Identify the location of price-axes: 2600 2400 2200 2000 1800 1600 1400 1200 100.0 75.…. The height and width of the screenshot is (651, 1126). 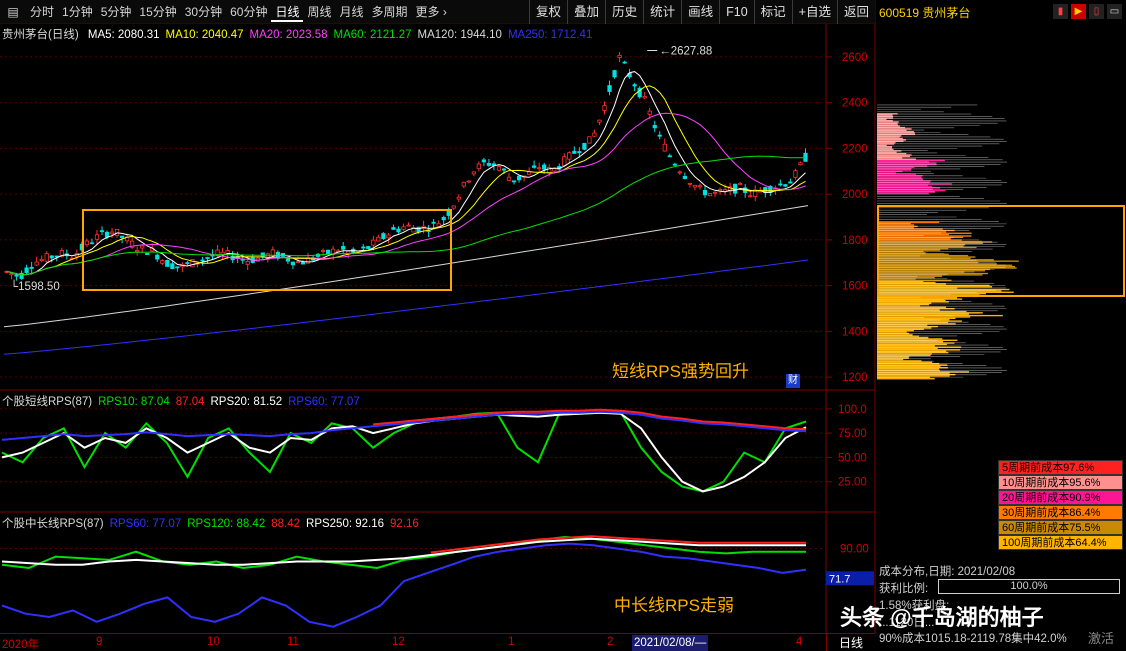
(850, 319).